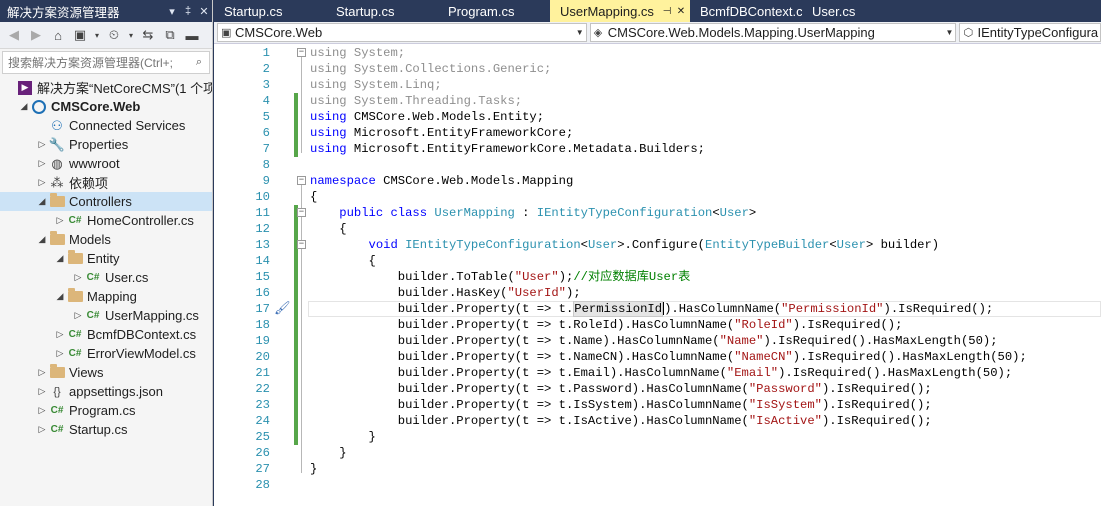 Image resolution: width=1101 pixels, height=506 pixels. I want to click on tree-item: ◢ Mapping, so click(106, 296).